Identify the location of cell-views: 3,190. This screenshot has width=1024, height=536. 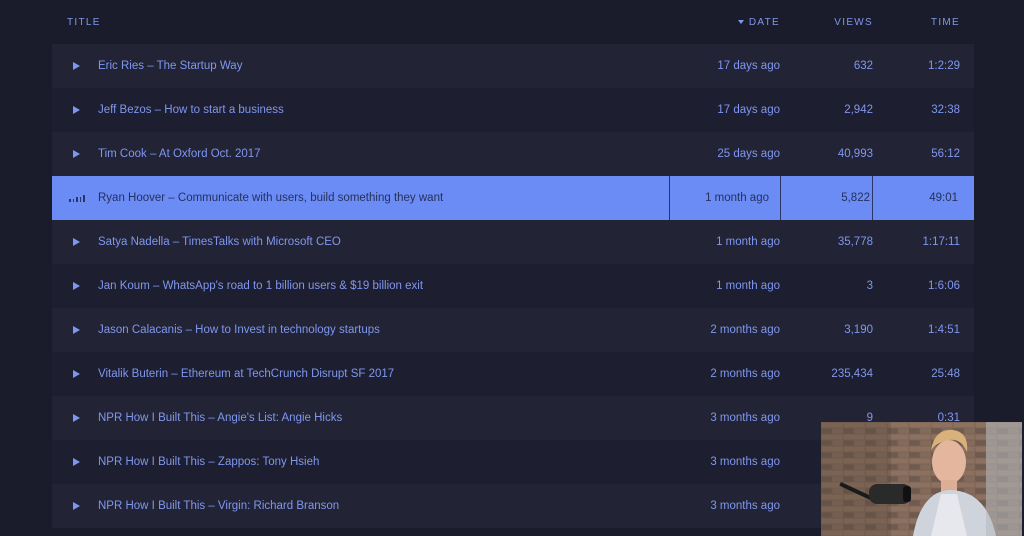
(858, 330).